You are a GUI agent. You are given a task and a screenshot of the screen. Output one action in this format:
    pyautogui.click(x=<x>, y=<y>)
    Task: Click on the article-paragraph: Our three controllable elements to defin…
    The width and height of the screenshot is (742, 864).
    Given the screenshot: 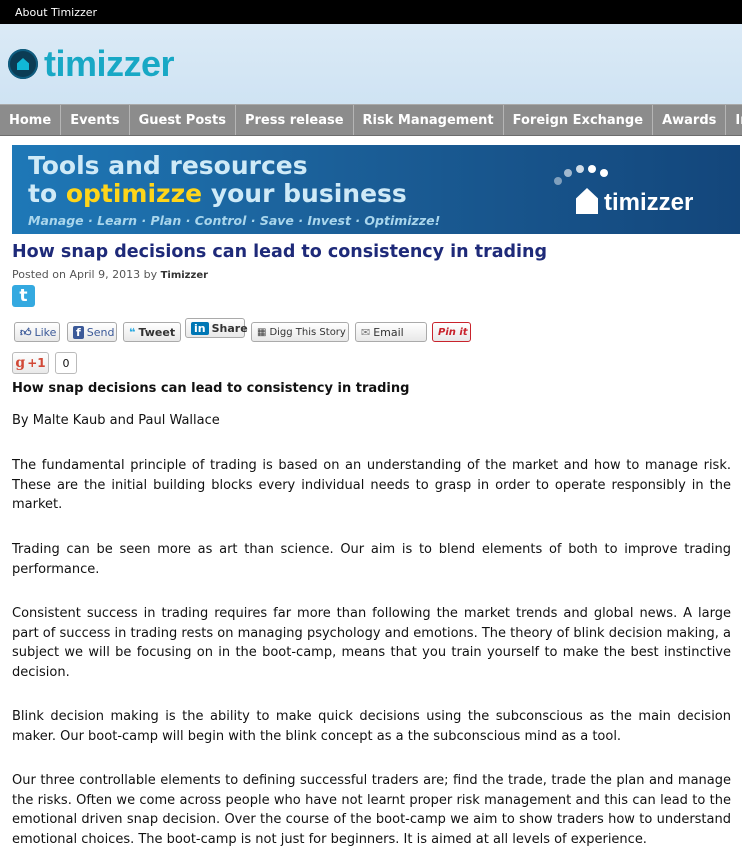 What is the action you would take?
    pyautogui.click(x=371, y=810)
    